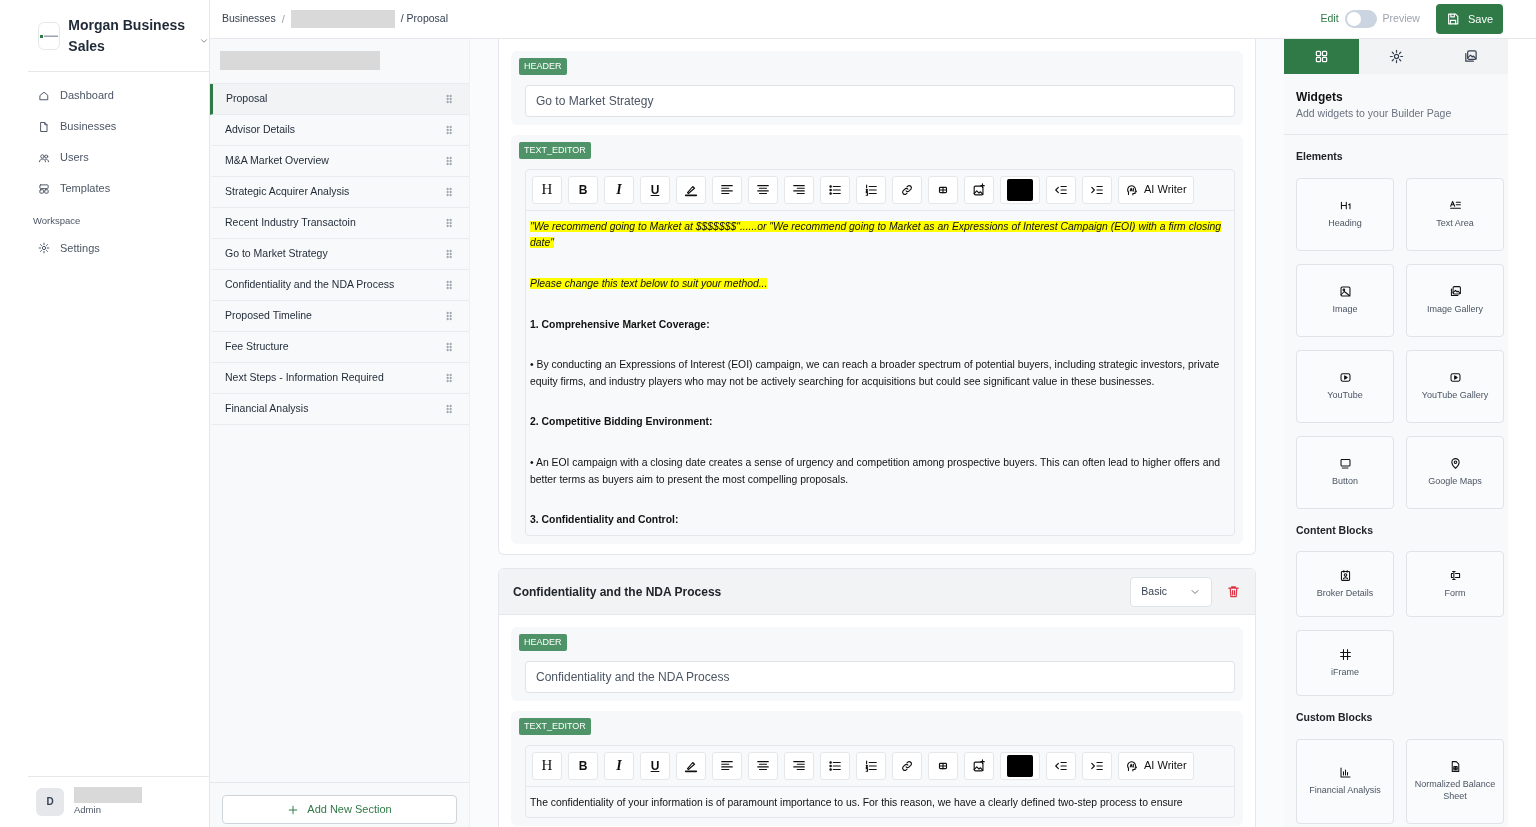  What do you see at coordinates (118, 126) in the screenshot?
I see `nav-link: Businesses` at bounding box center [118, 126].